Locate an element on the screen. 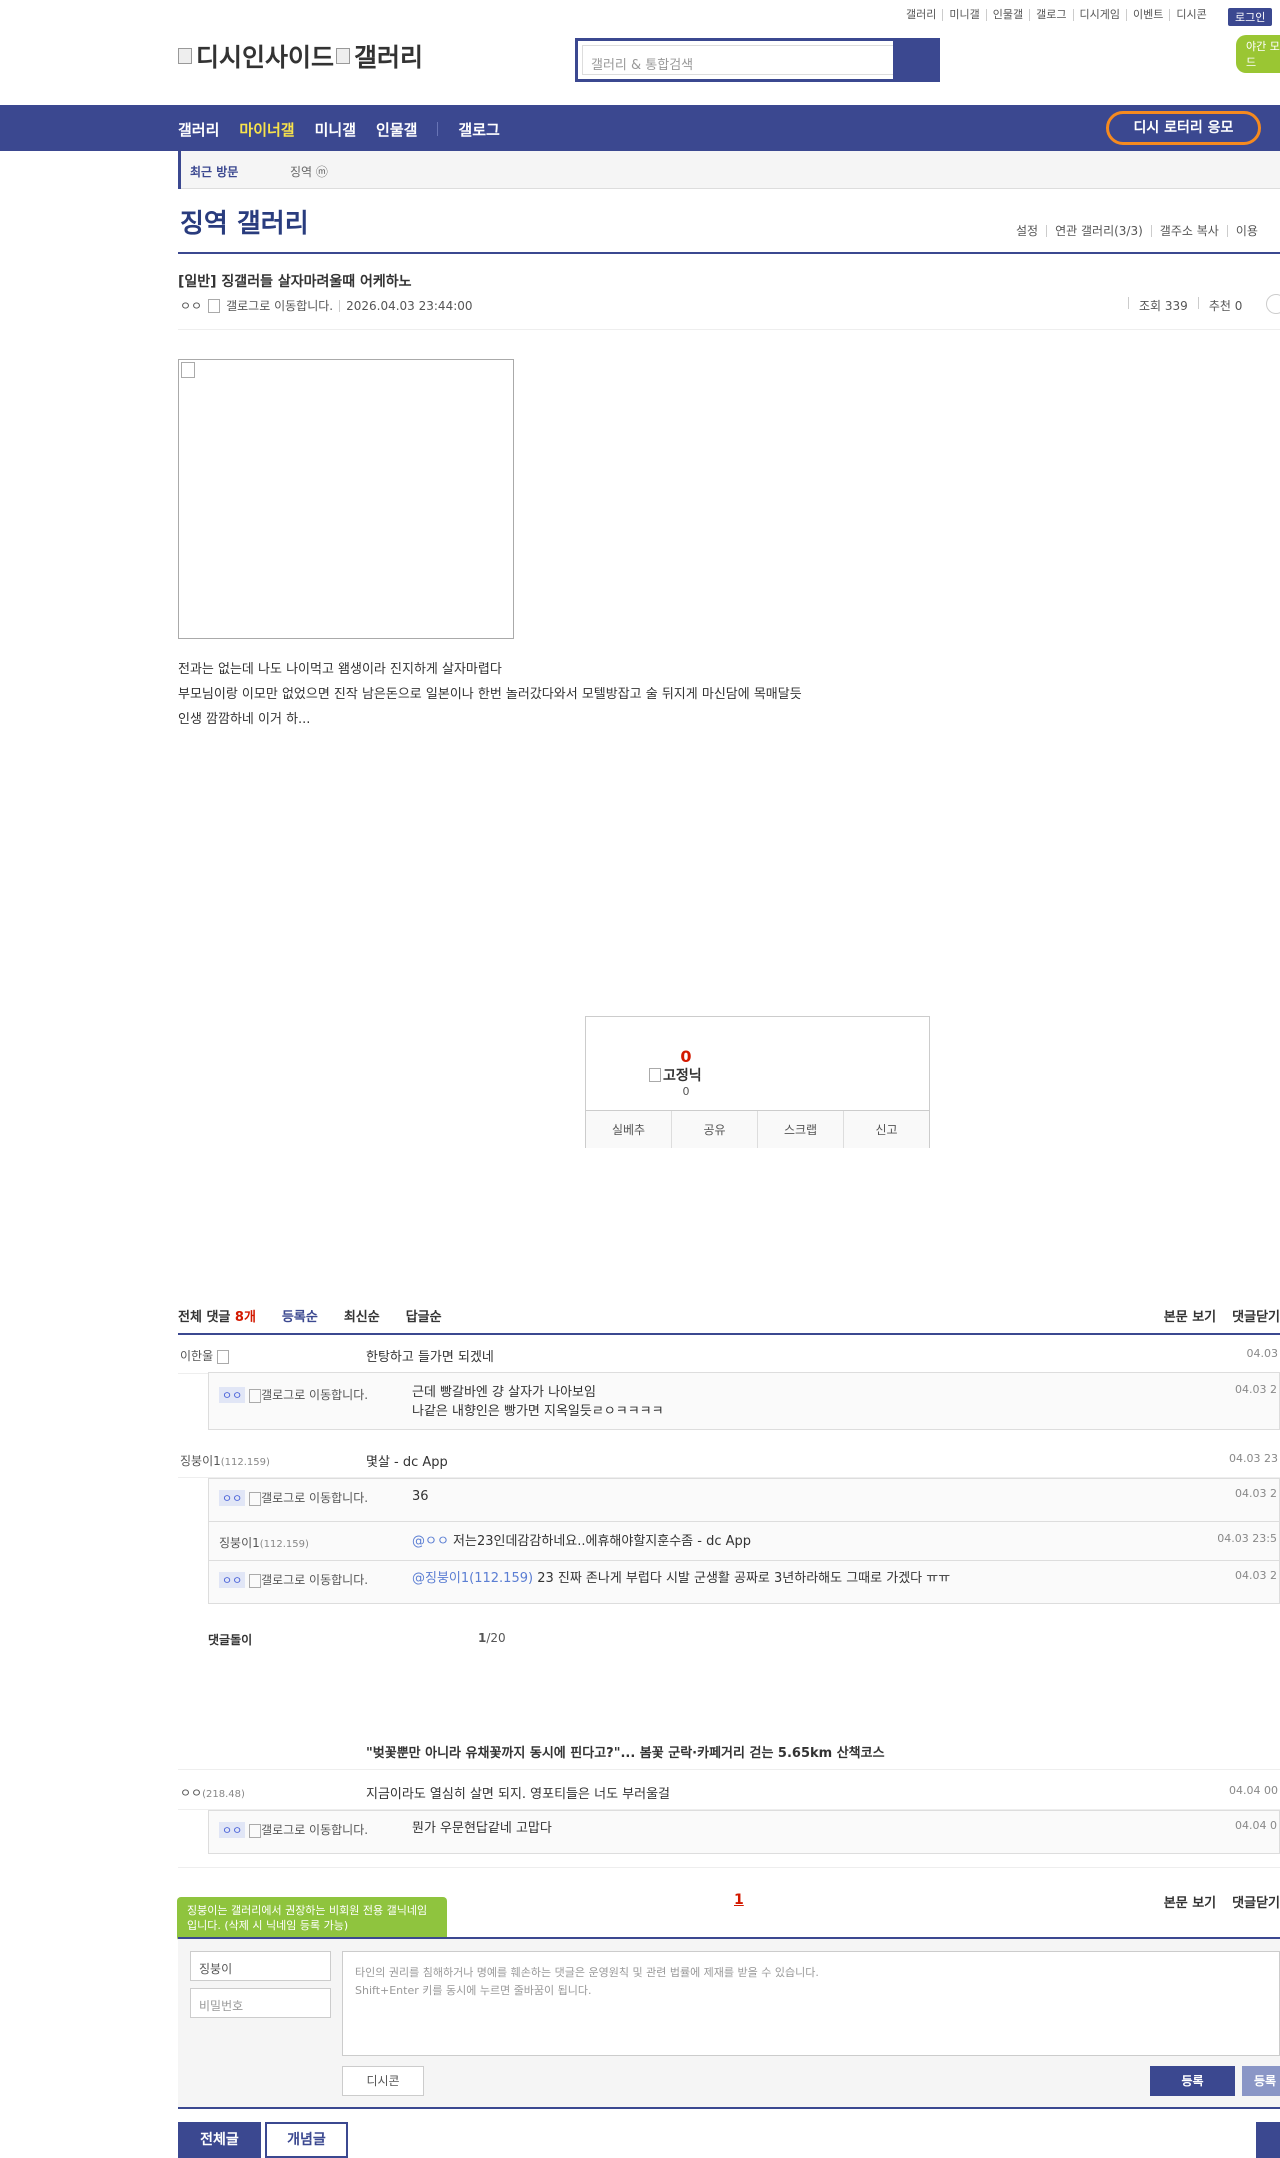 This screenshot has height=2158, width=1280. real-best-button: 실베추 is located at coordinates (628, 1129).